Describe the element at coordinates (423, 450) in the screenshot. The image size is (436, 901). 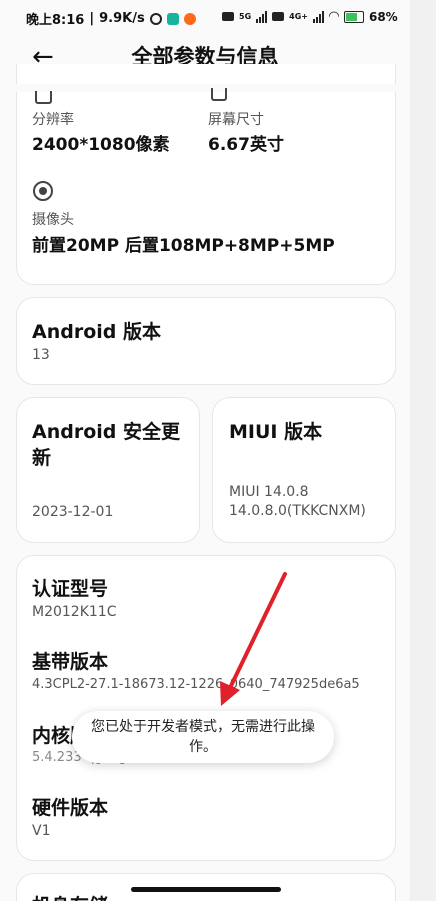
I see `right-margin` at that location.